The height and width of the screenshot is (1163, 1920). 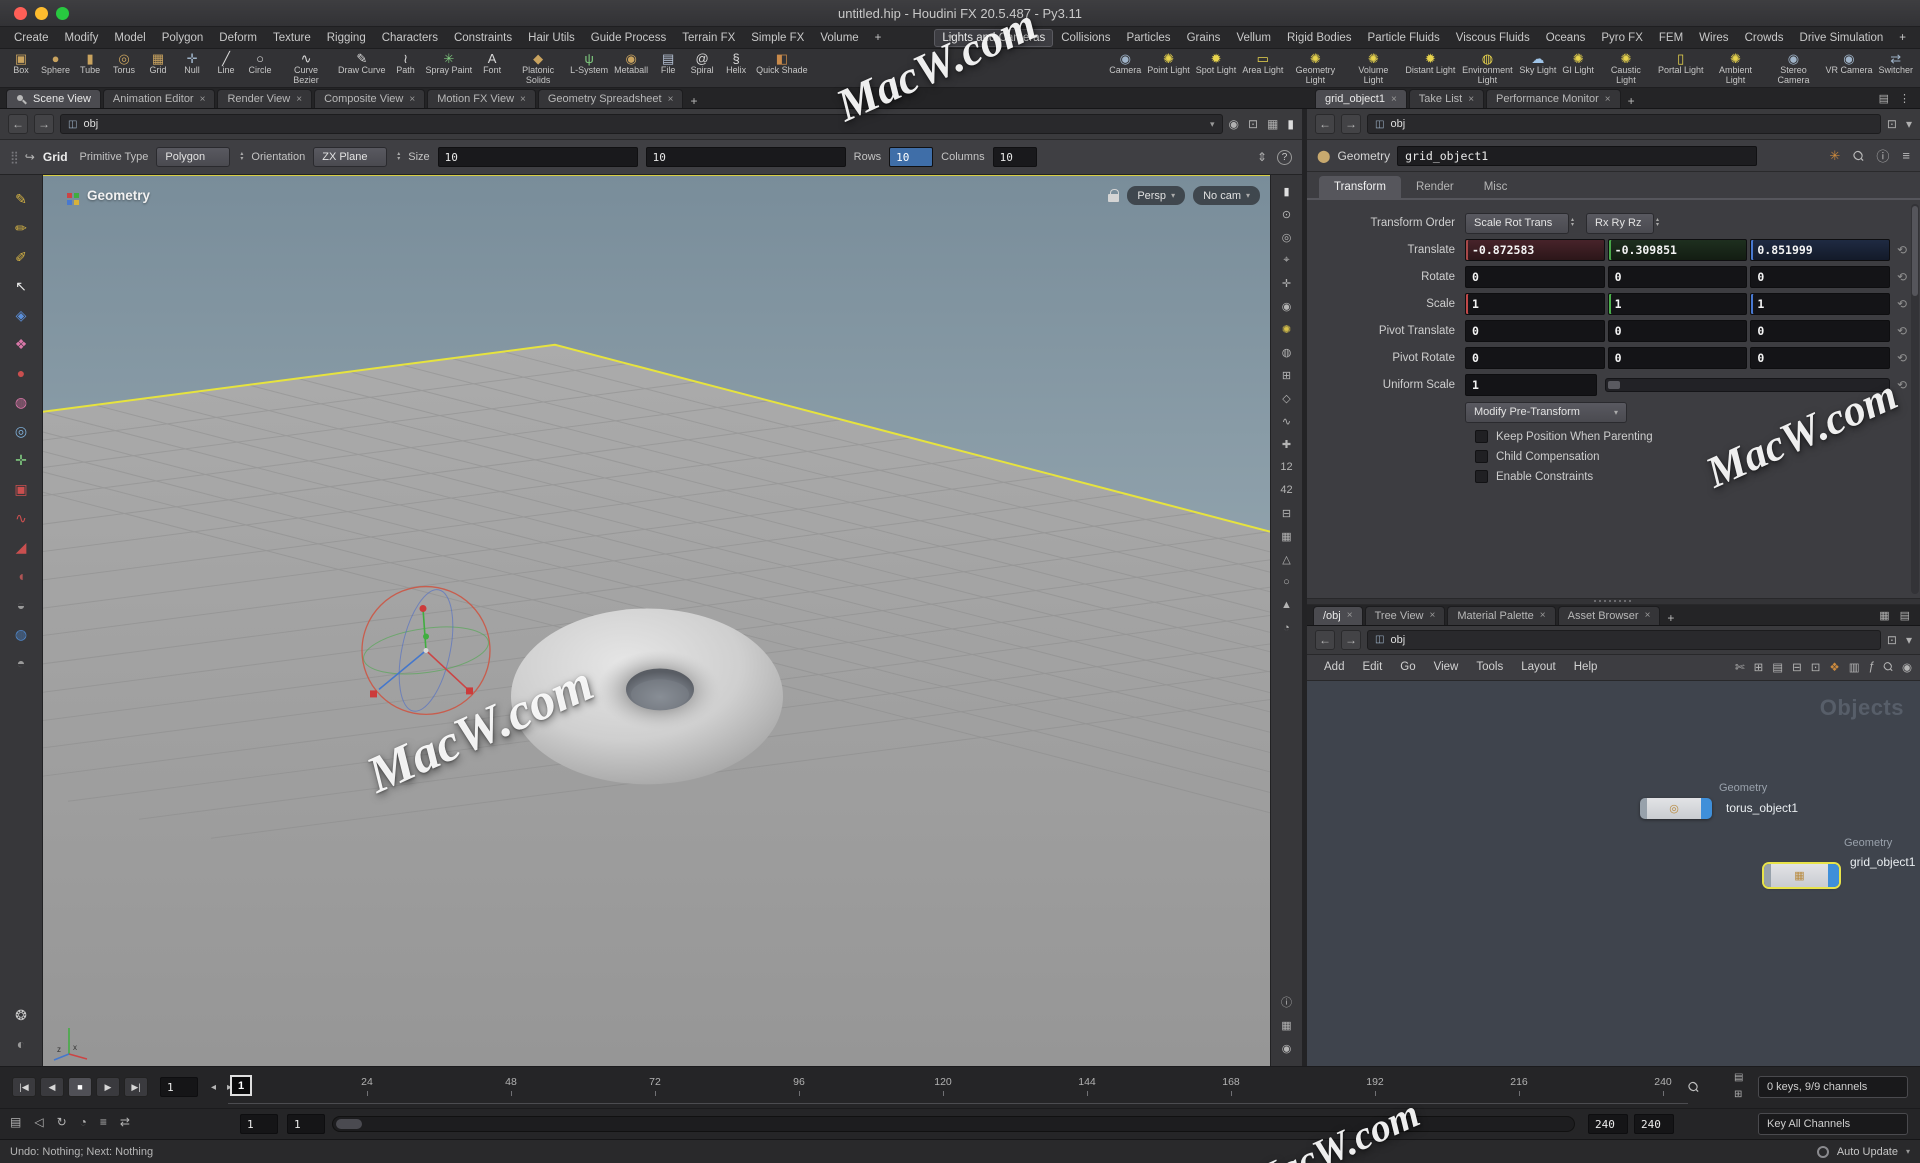 I want to click on shelf-tab: Modify, so click(x=82, y=38).